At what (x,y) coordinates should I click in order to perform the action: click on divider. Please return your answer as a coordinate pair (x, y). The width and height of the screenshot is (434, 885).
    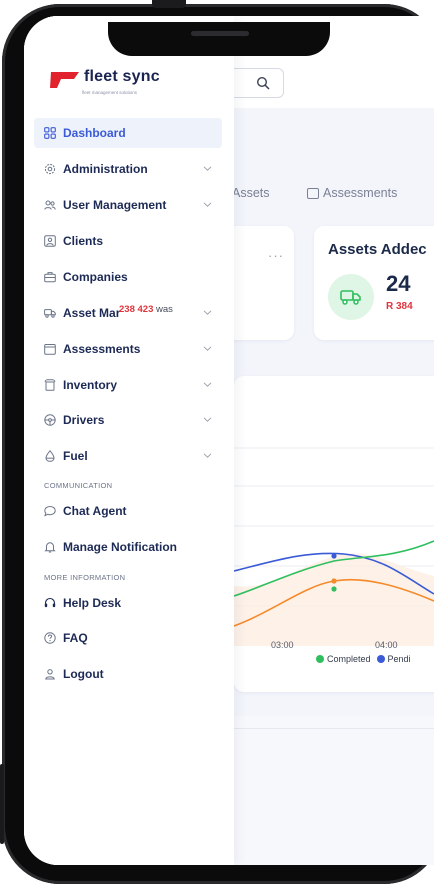
    Looking at the image, I should click on (334, 728).